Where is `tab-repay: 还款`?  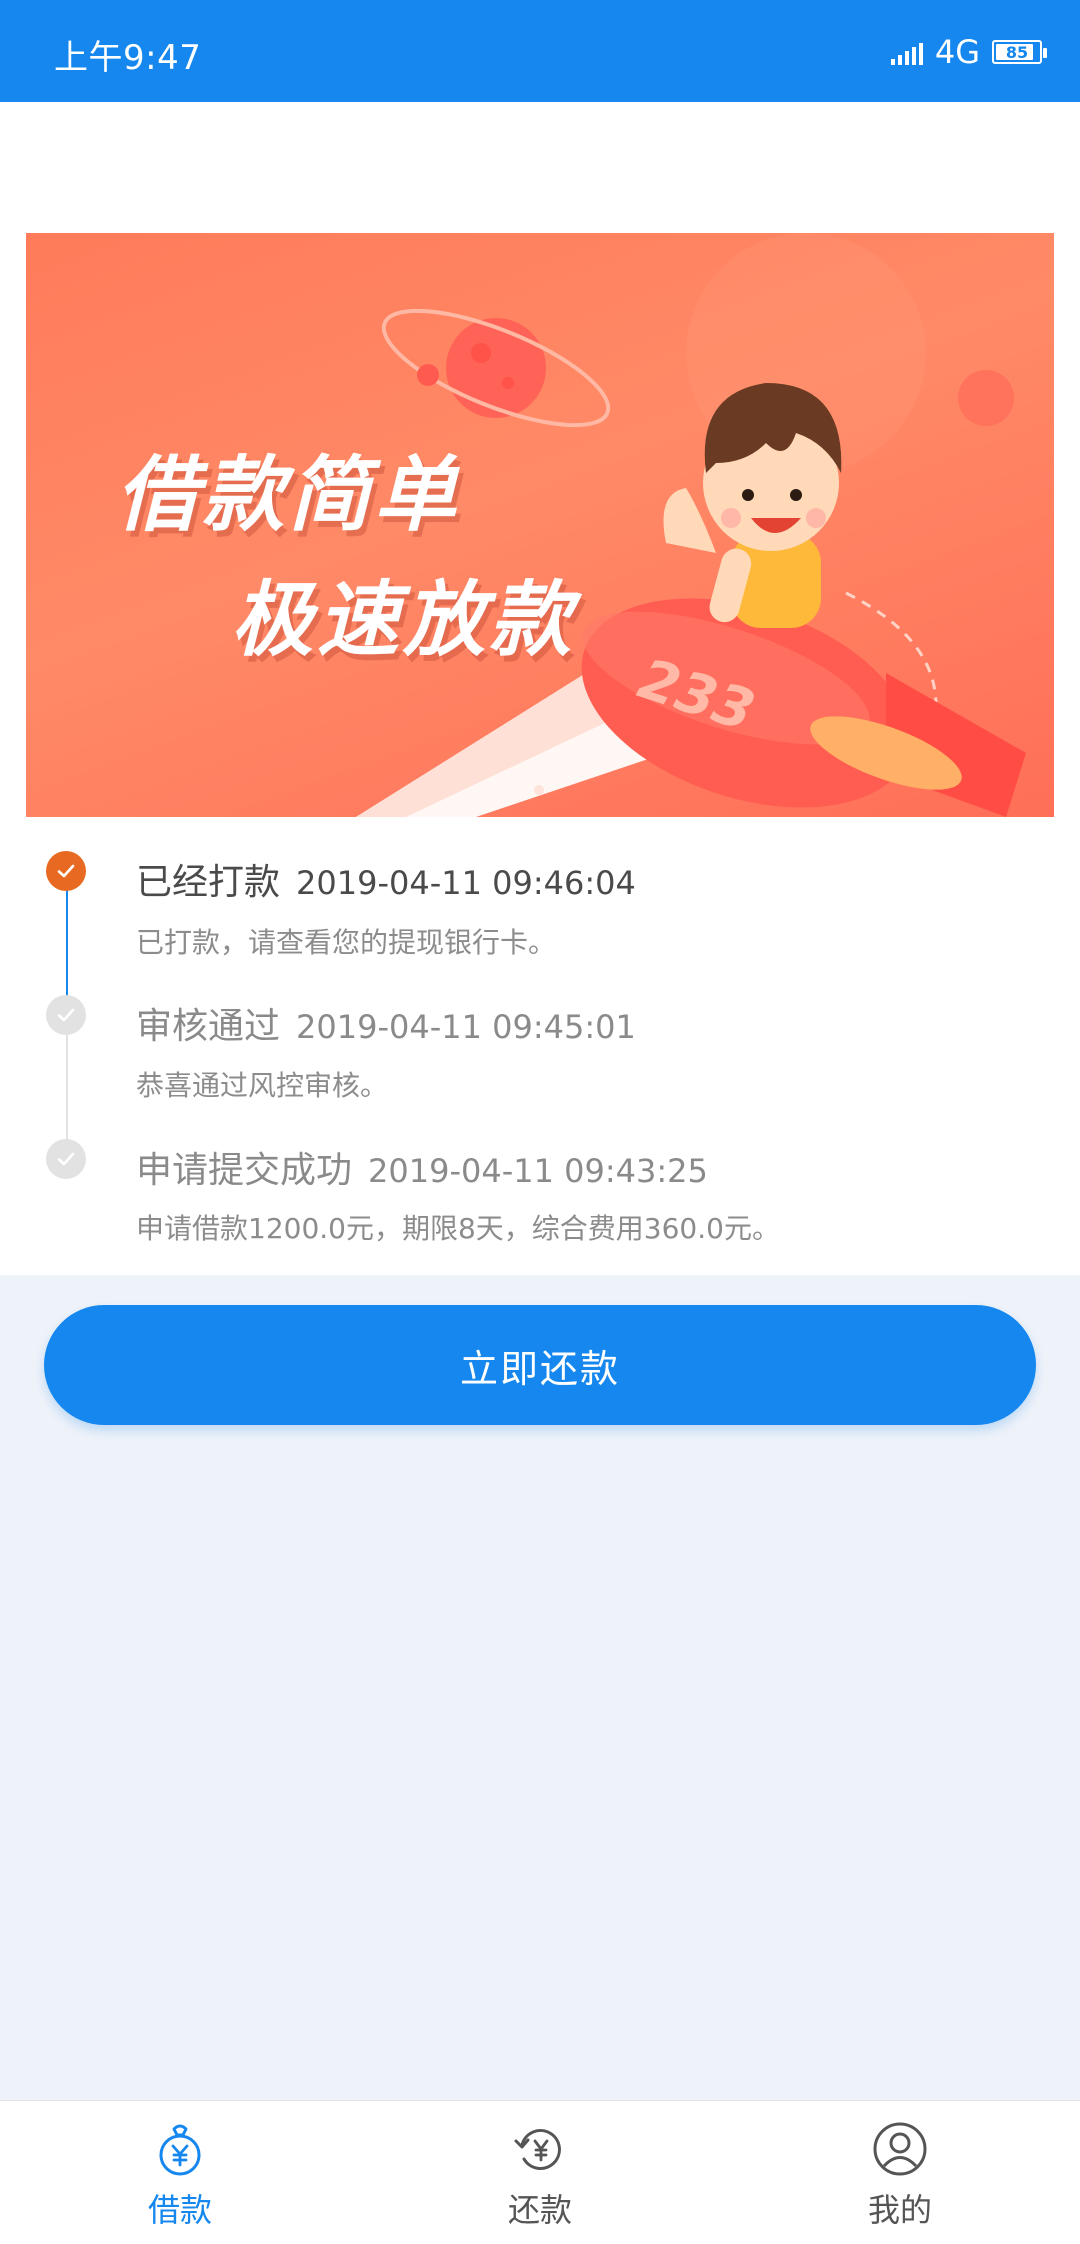
tab-repay: 还款 is located at coordinates (540, 2172).